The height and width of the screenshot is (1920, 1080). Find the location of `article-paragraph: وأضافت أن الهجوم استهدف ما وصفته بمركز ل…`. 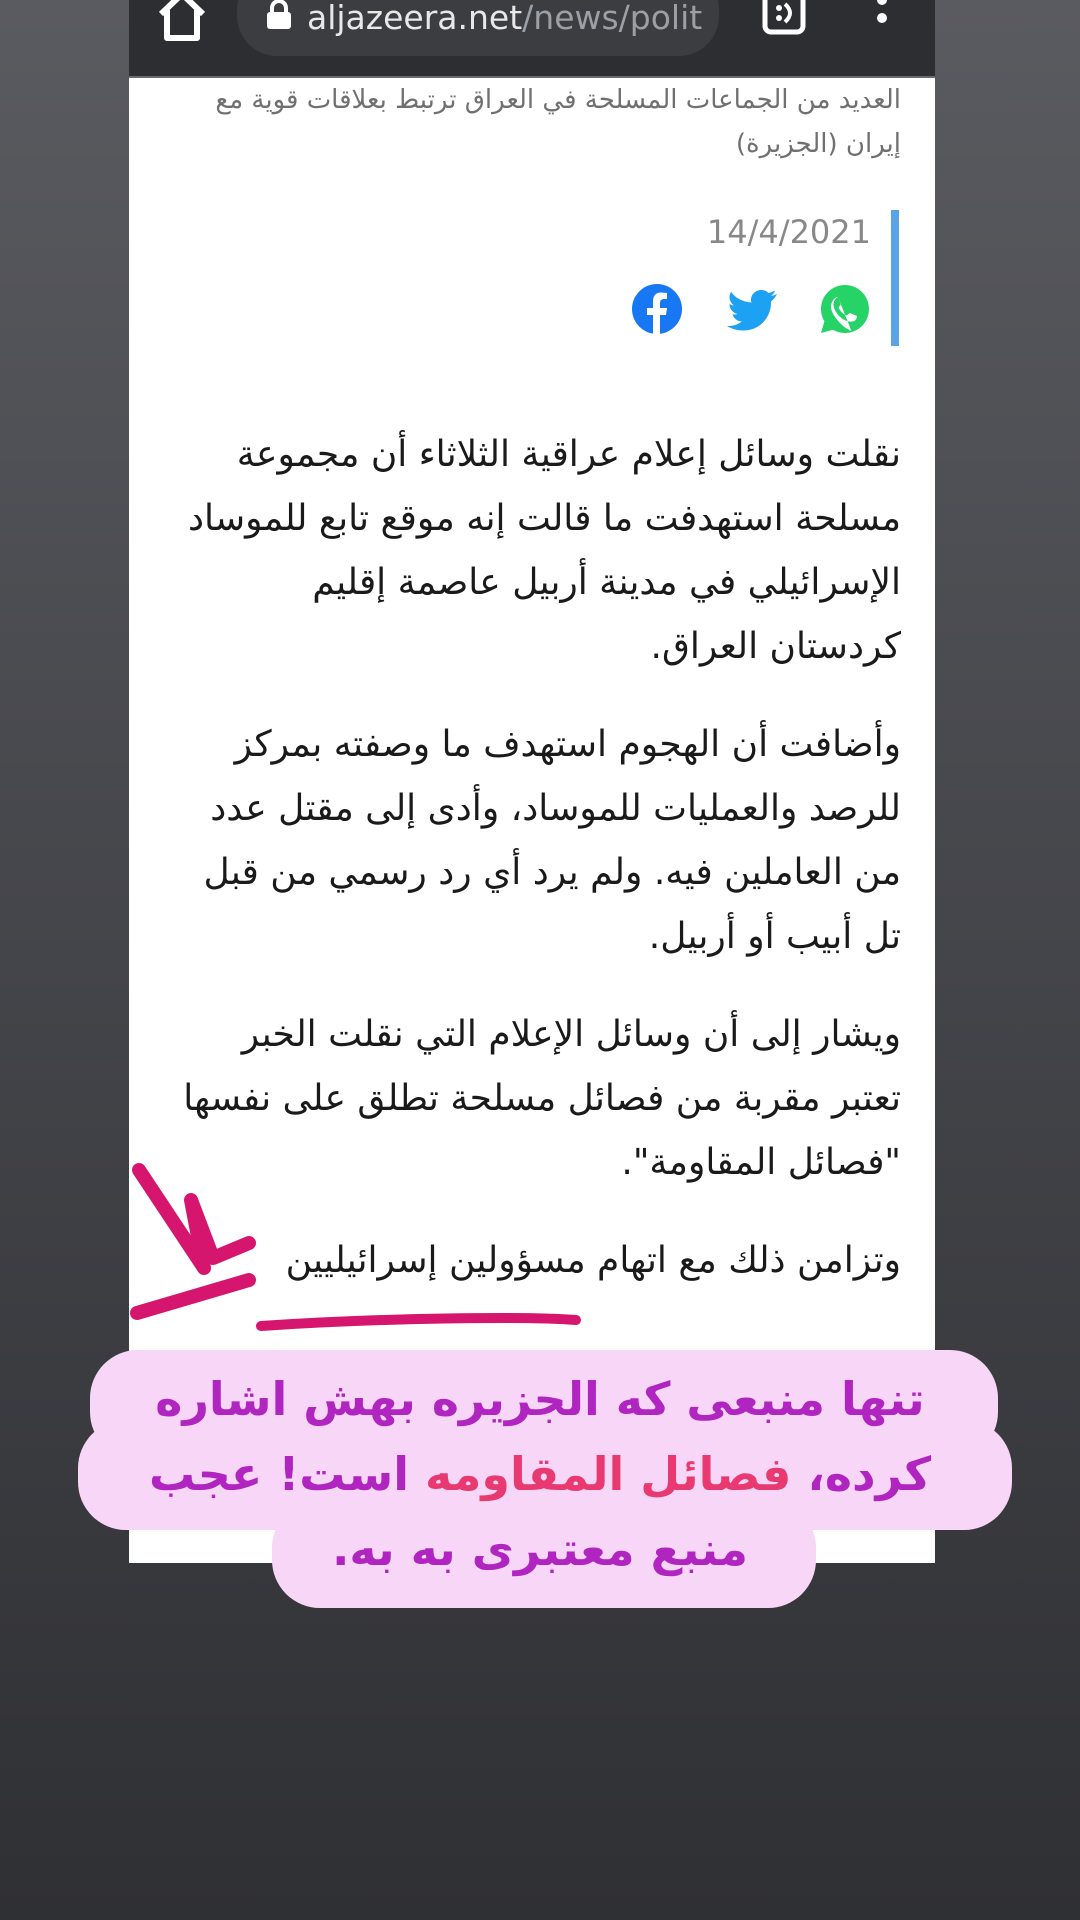

article-paragraph: وأضافت أن الهجوم استهدف ما وصفته بمركز ل… is located at coordinates (552, 840).